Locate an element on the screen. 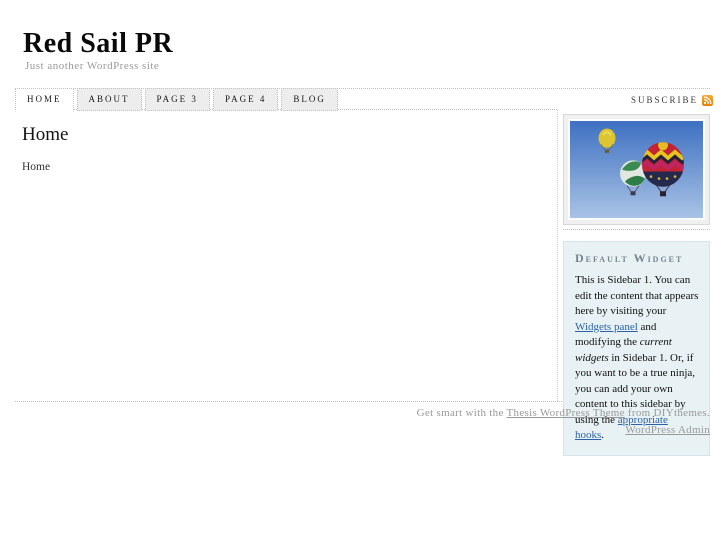  nav-tab-page3: Page 3 is located at coordinates (177, 99).